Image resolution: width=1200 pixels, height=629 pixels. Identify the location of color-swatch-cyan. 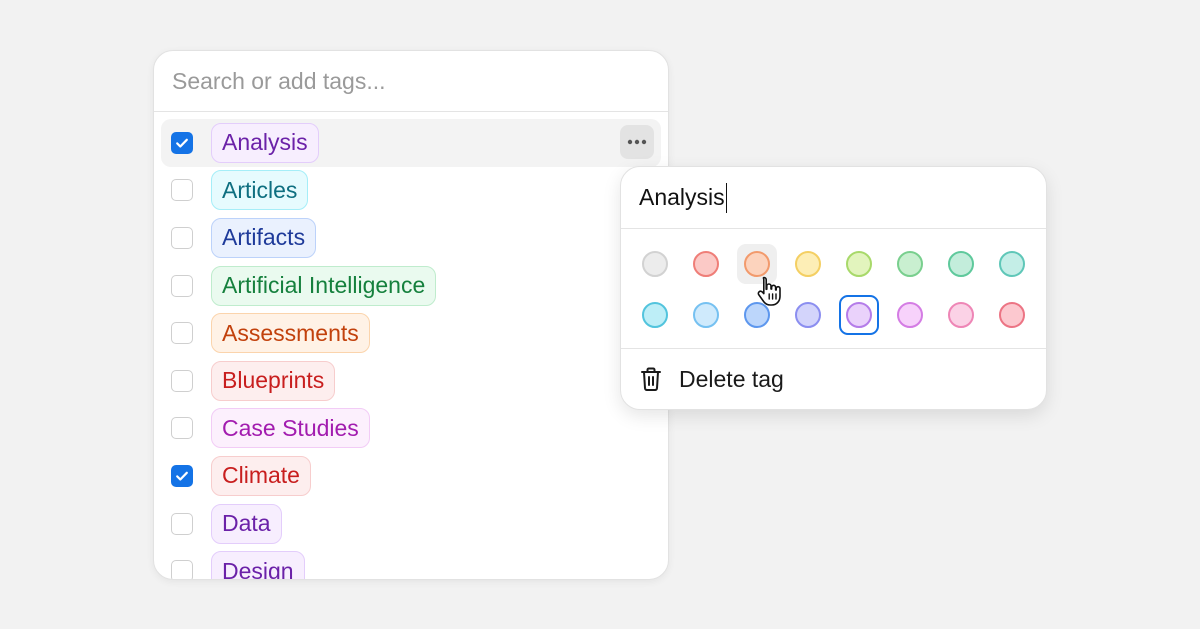
(655, 315).